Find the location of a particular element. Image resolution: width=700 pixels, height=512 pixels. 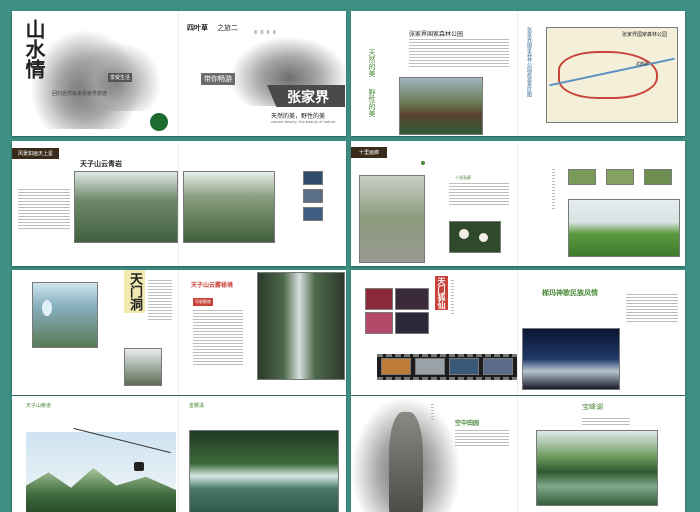

lake-photo is located at coordinates (597, 468).